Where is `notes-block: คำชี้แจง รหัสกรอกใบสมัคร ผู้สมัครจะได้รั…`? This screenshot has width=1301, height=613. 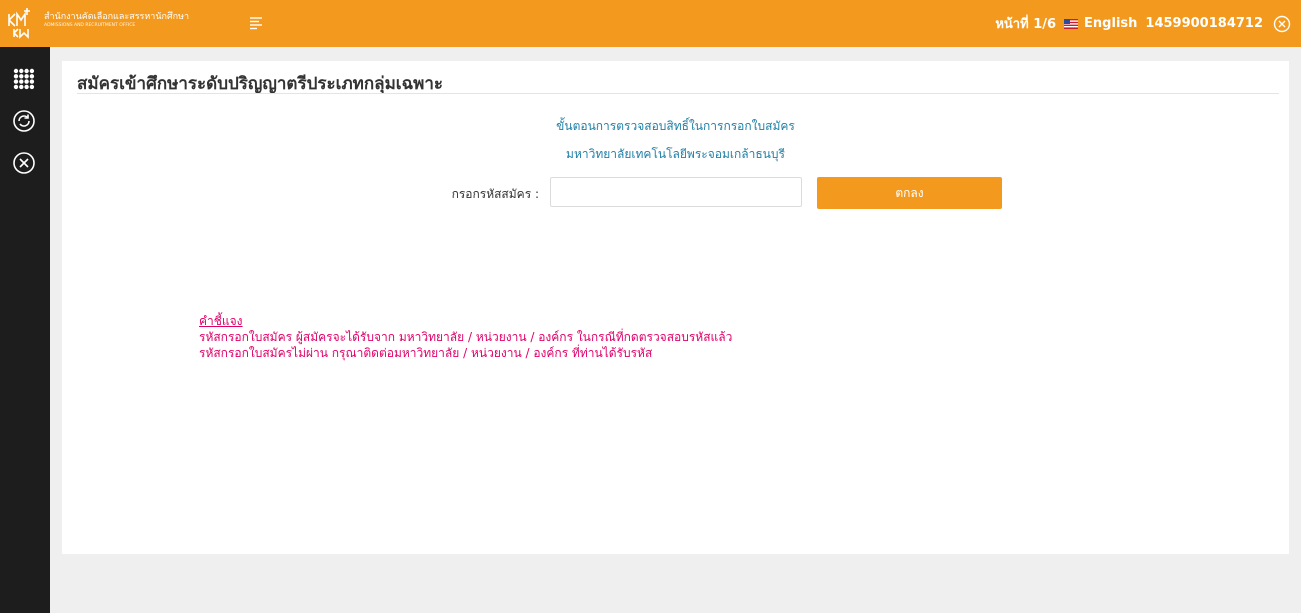
notes-block: คำชี้แจง รหัสกรอกใบสมัคร ผู้สมัครจะได้รั… is located at coordinates (465, 337).